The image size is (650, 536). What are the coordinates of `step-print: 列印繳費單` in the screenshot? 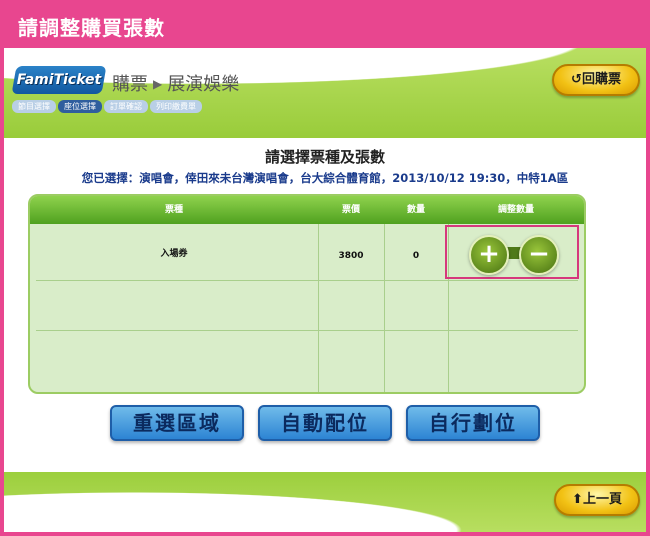 It's located at (176, 106).